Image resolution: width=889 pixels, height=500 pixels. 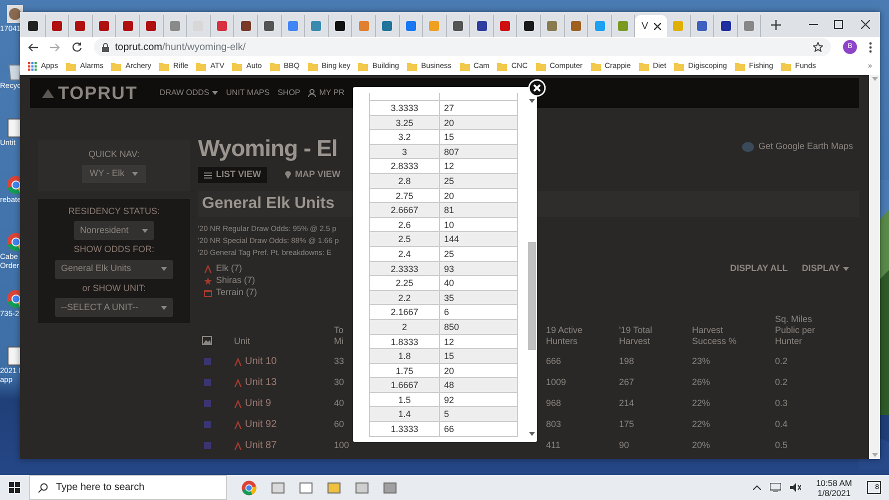 I want to click on page-scrollbar, so click(x=874, y=267).